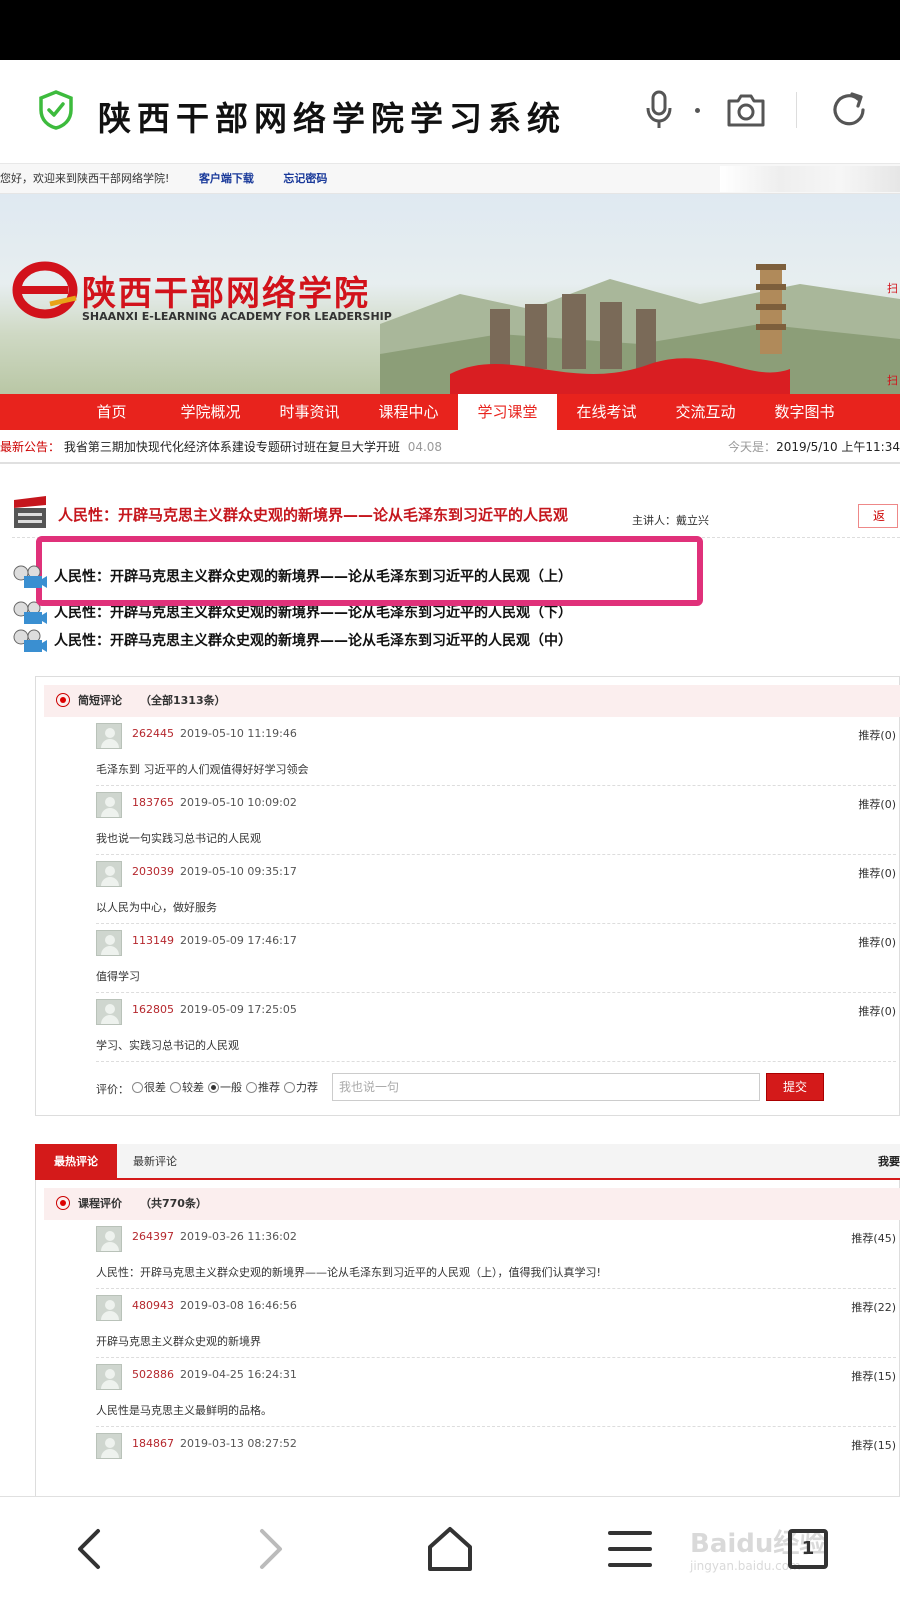  Describe the element at coordinates (307, 1087) in the screenshot. I see `rating-option-label: 力荐` at that location.